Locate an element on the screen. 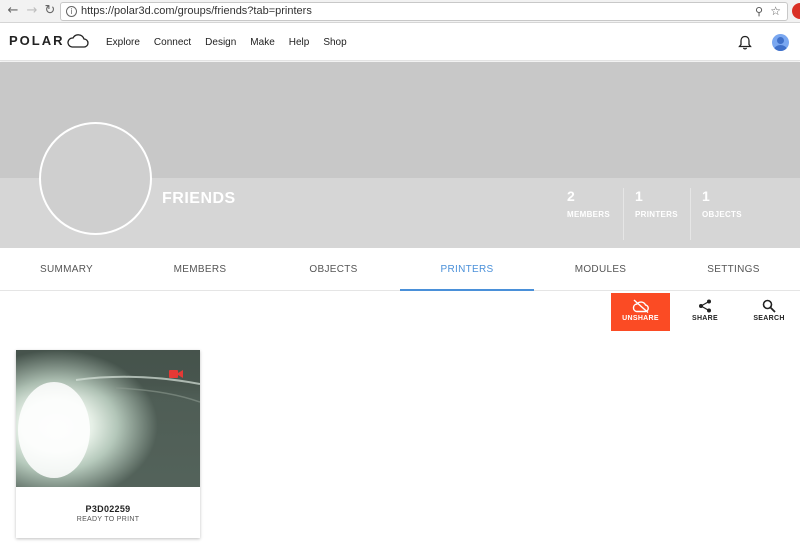 This screenshot has width=800, height=544. tab-modules: MODULES is located at coordinates (600, 269).